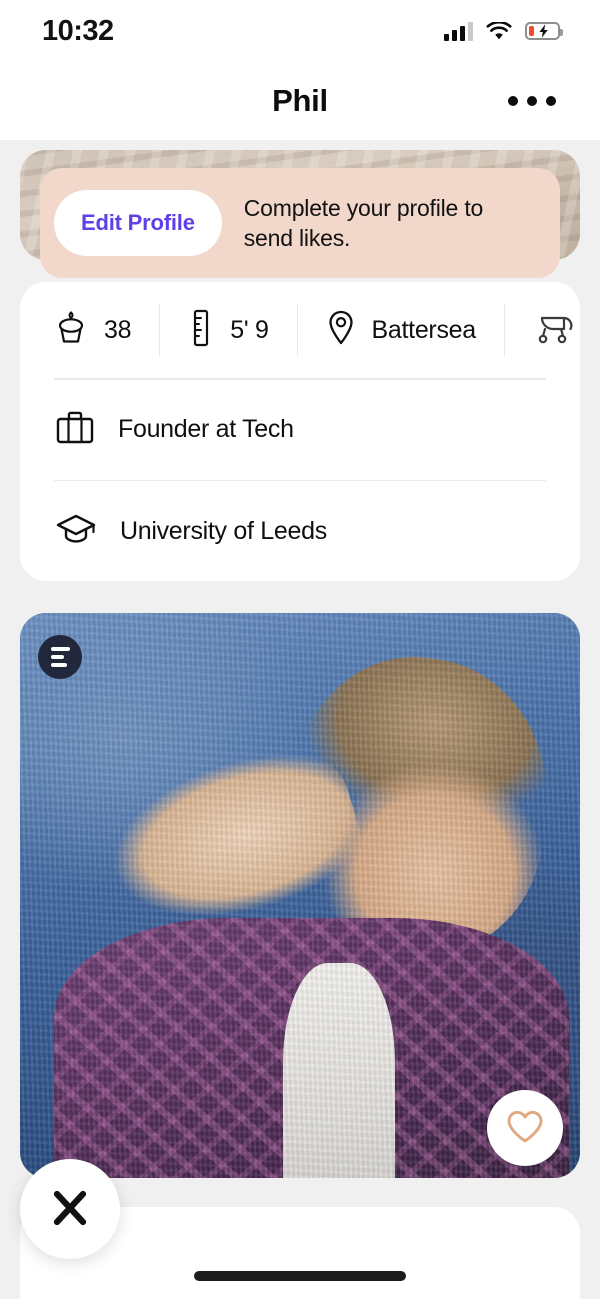 The image size is (600, 1299). What do you see at coordinates (76, 531) in the screenshot?
I see `graduation-cap-icon` at bounding box center [76, 531].